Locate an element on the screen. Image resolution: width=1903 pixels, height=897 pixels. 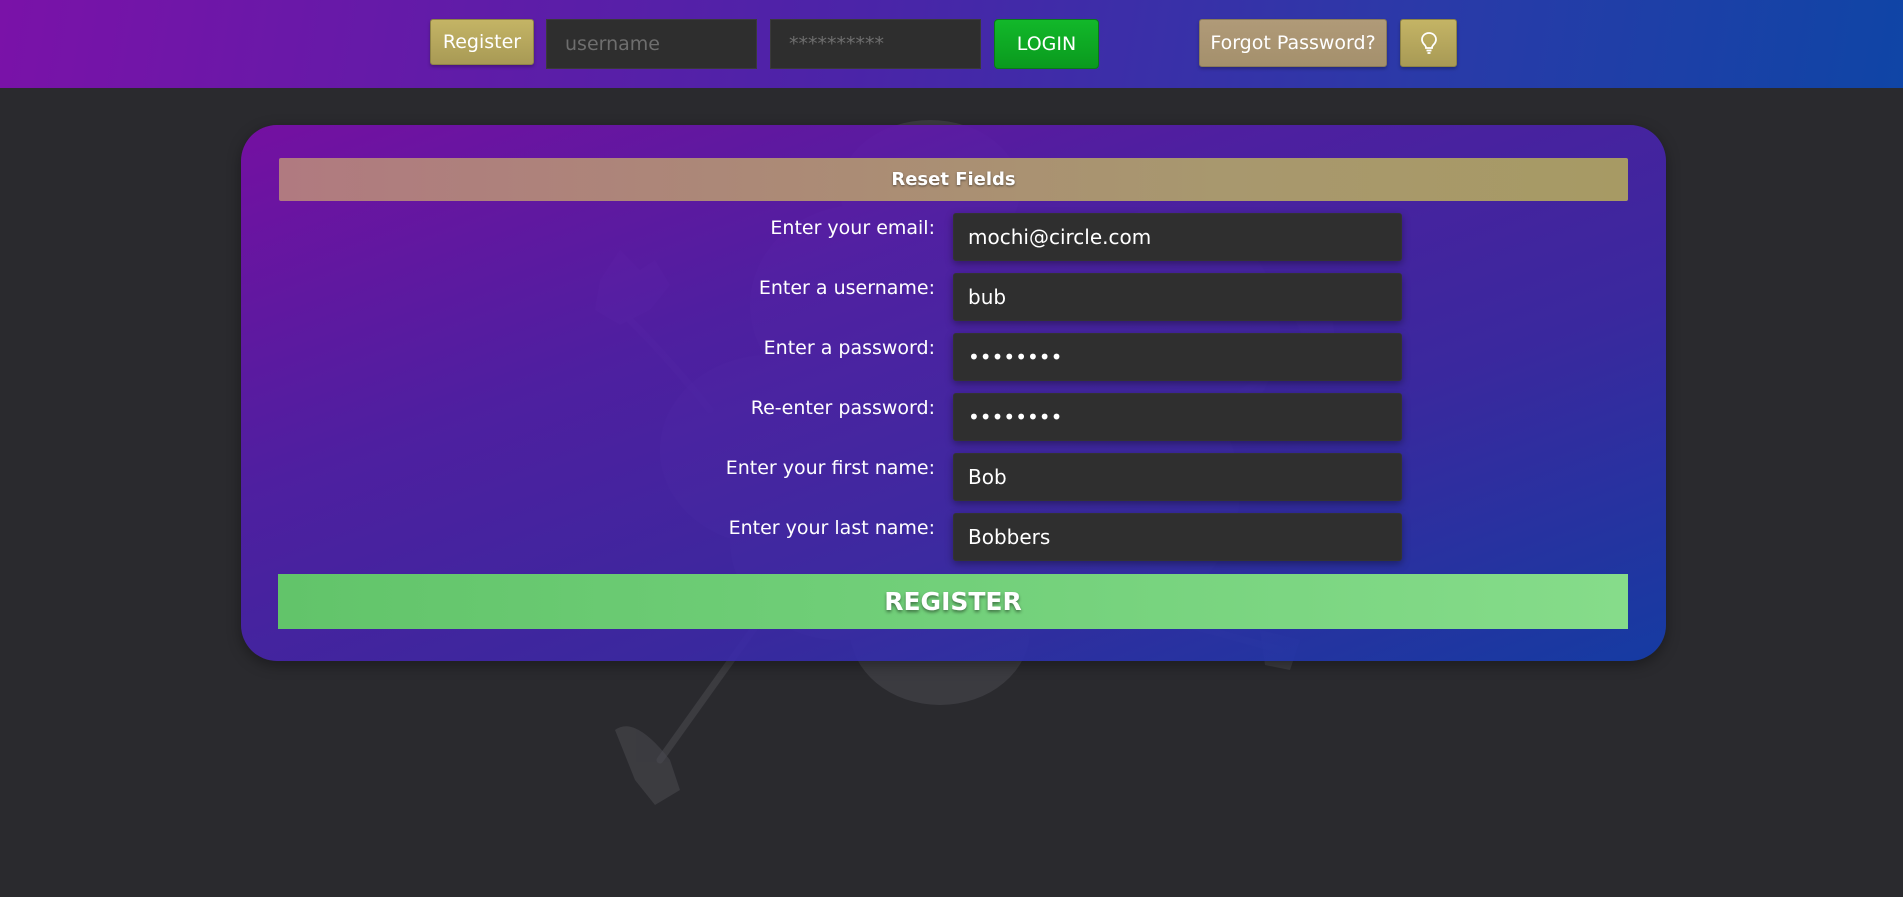
form-row-last-name: Enter your last name: is located at coordinates (953, 537).